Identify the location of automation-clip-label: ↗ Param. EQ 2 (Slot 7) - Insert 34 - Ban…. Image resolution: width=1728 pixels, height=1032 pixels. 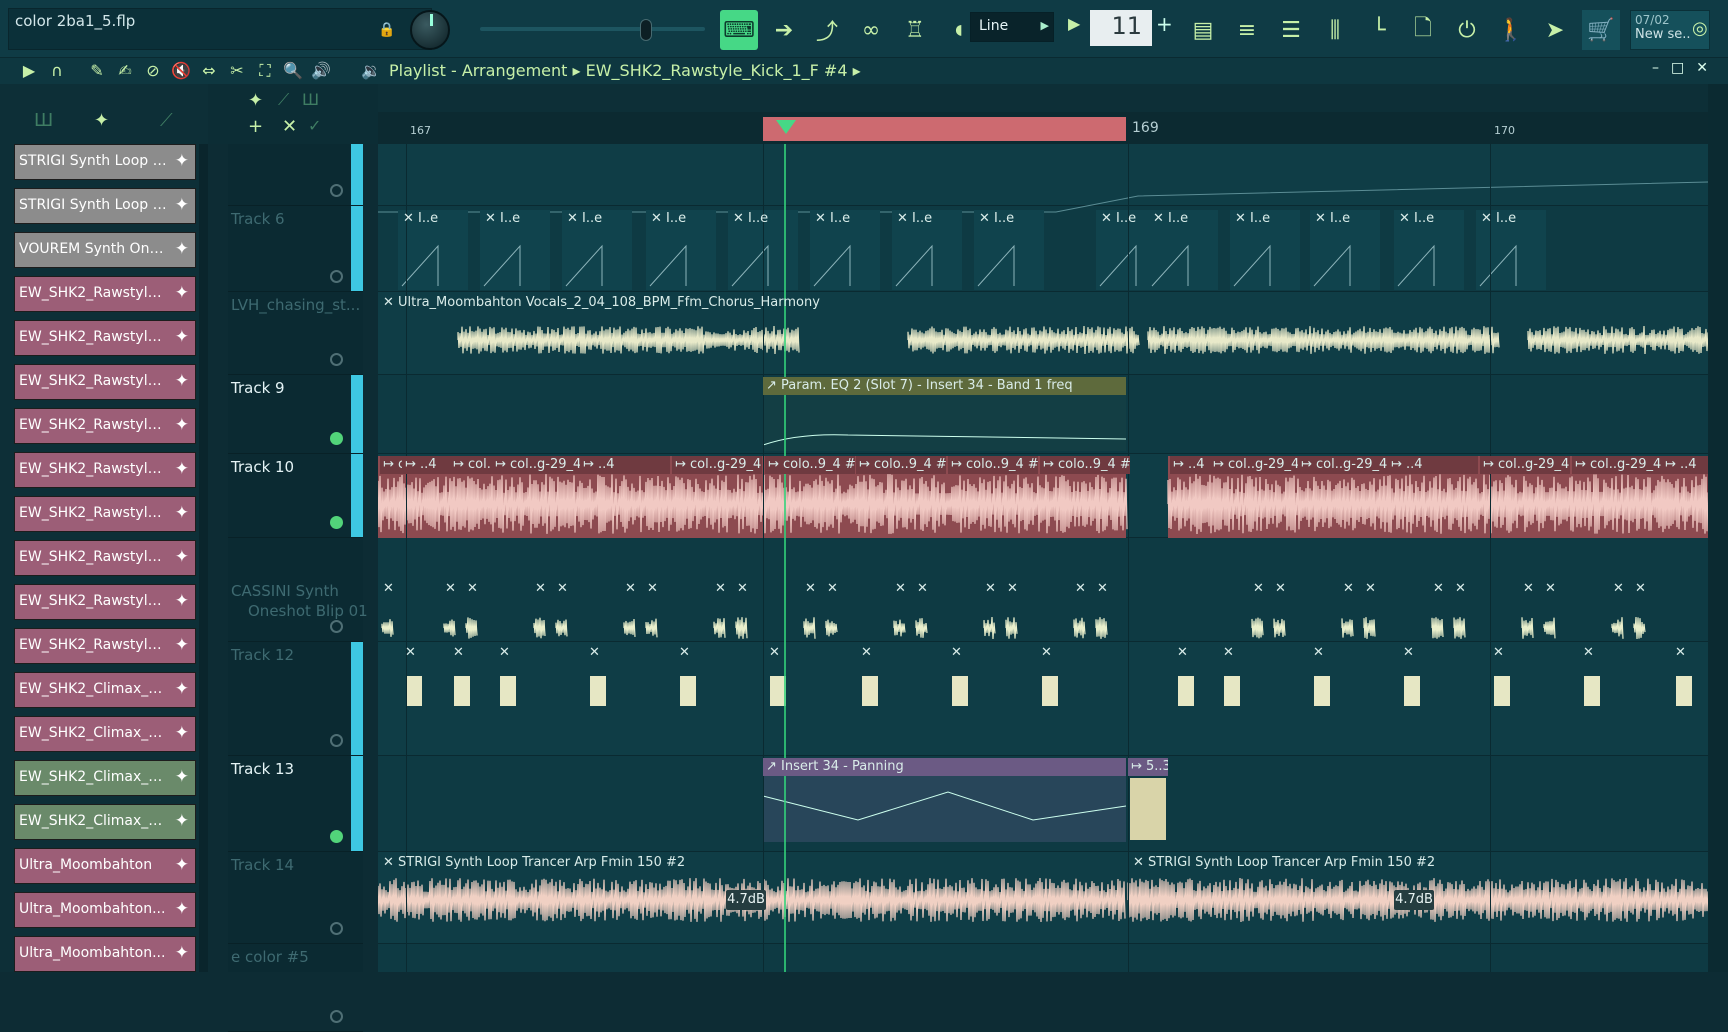
(944, 386).